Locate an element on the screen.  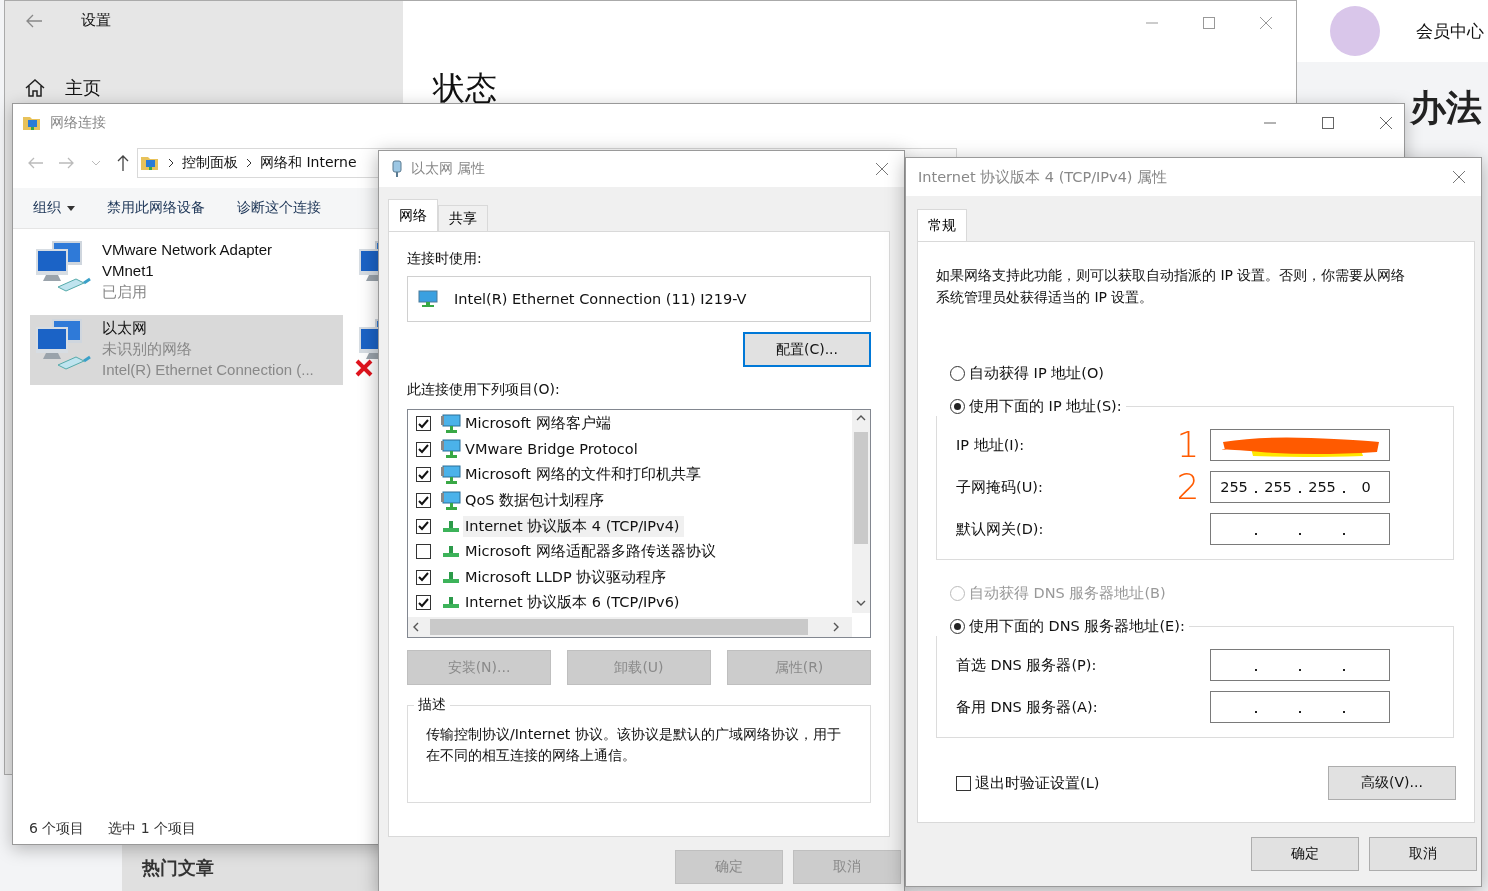
adapter-field: Intel(R) Ethernet Connection (11) I219-V is located at coordinates (639, 299).